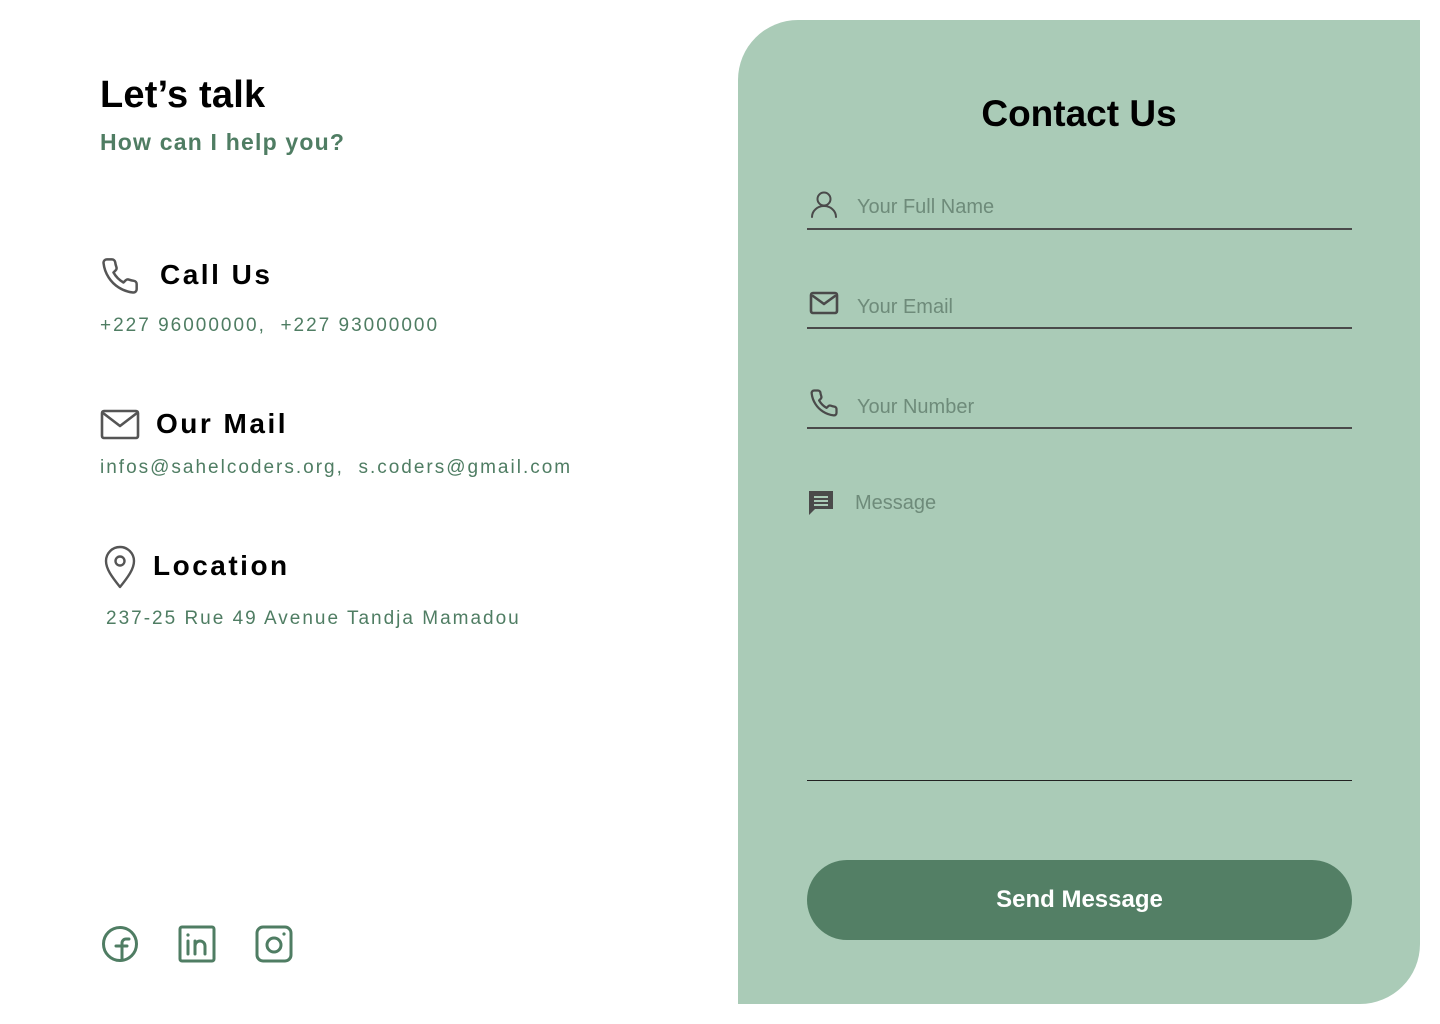  I want to click on full-name-input, so click(1104, 207).